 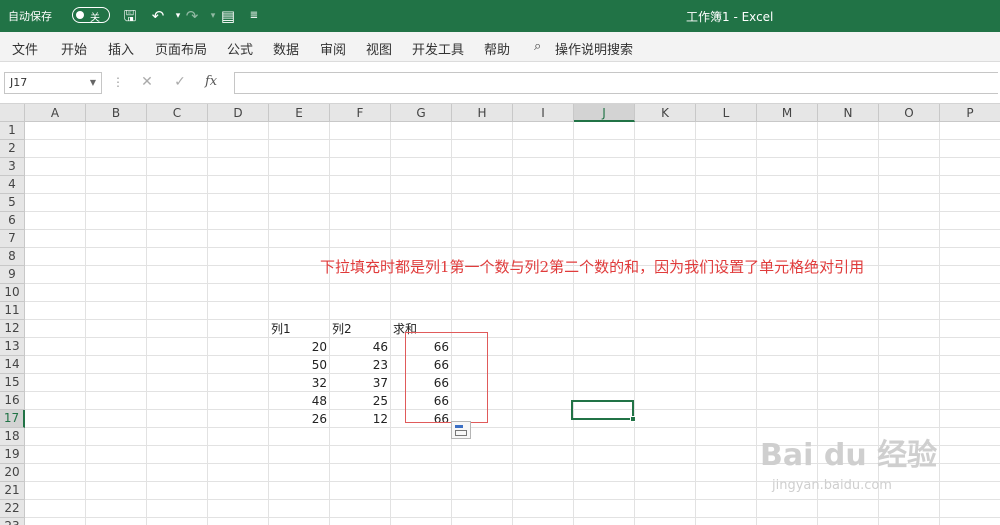 I want to click on customize-icon: ≣, so click(x=254, y=16).